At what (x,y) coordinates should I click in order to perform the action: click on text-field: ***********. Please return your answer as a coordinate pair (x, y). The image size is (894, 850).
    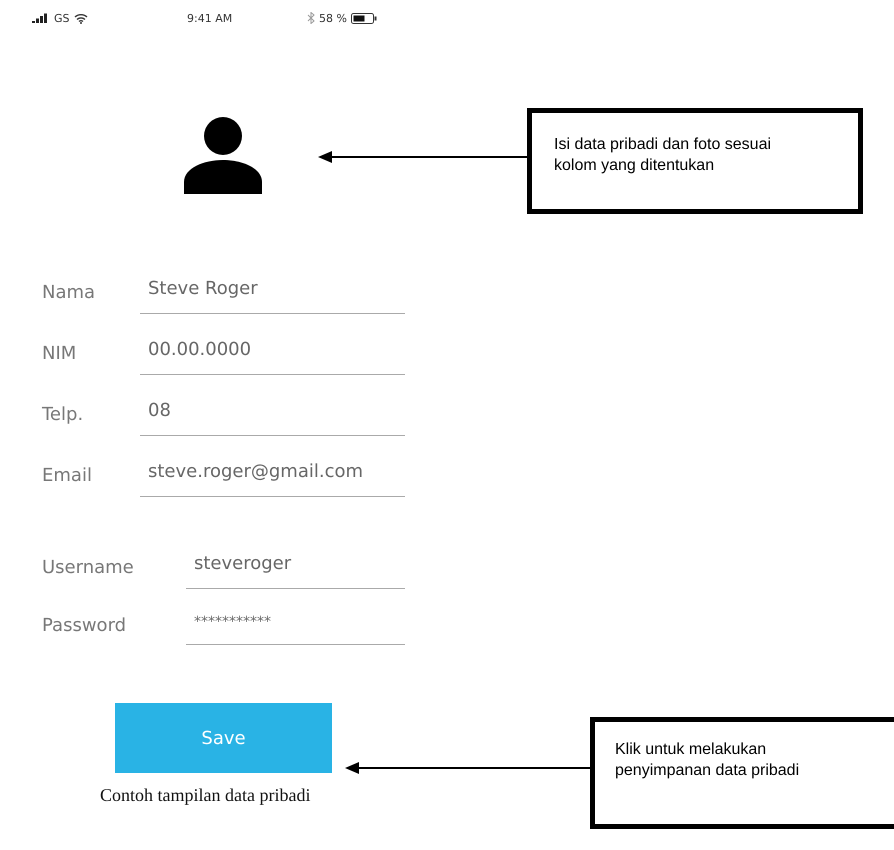
    Looking at the image, I should click on (295, 625).